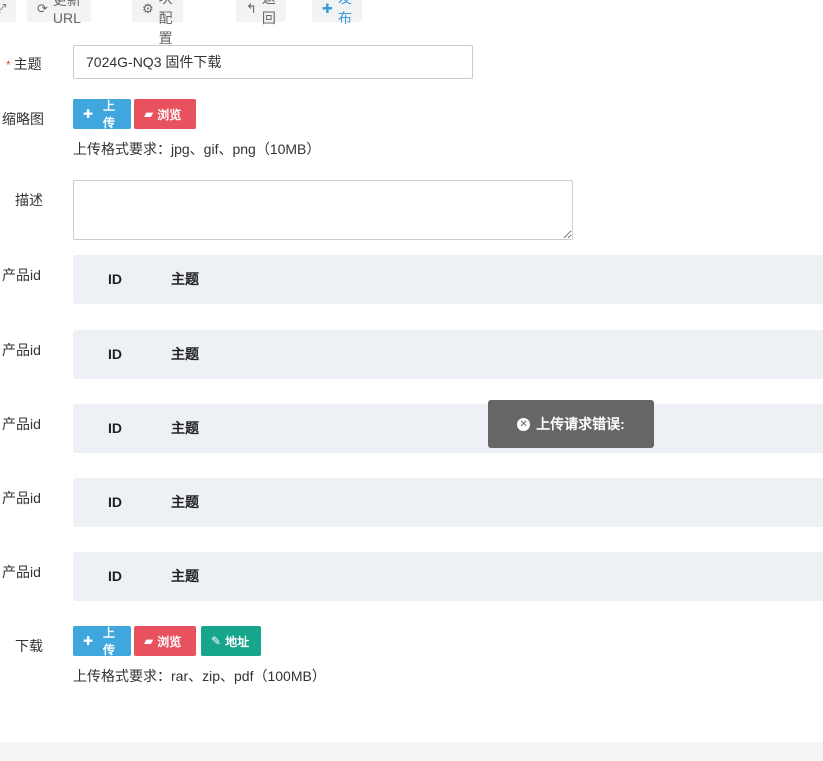  I want to click on subject-label: * 主题, so click(24, 64).